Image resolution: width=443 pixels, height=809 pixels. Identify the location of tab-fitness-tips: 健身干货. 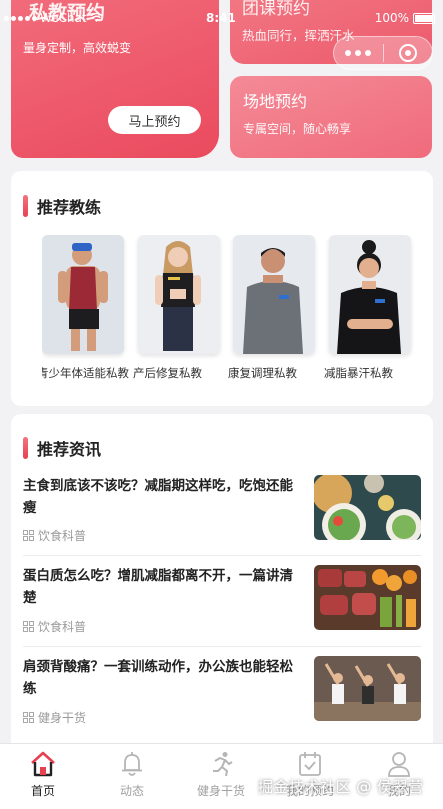
(221, 774).